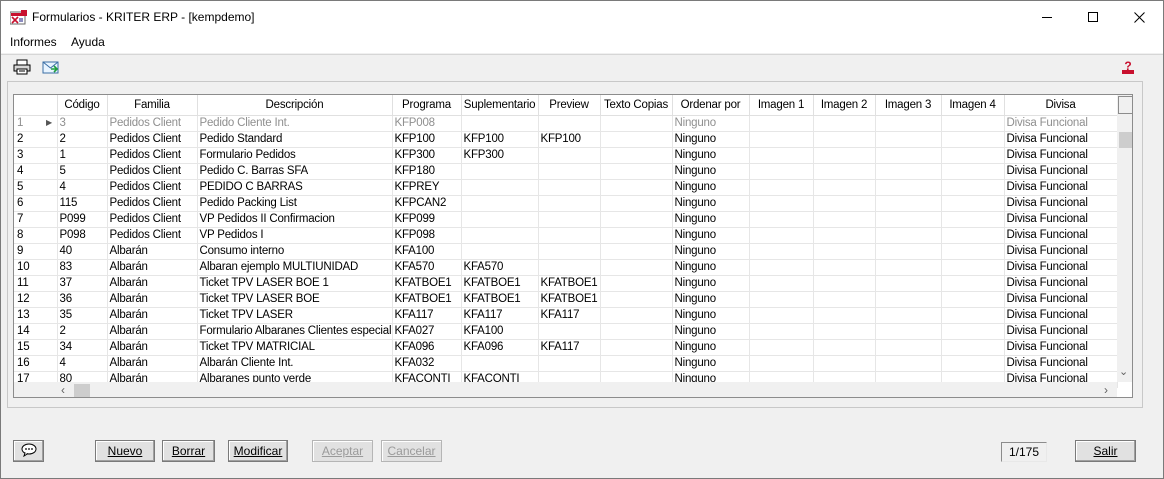 The width and height of the screenshot is (1164, 479). I want to click on cell-codigo: 83, so click(82, 267).